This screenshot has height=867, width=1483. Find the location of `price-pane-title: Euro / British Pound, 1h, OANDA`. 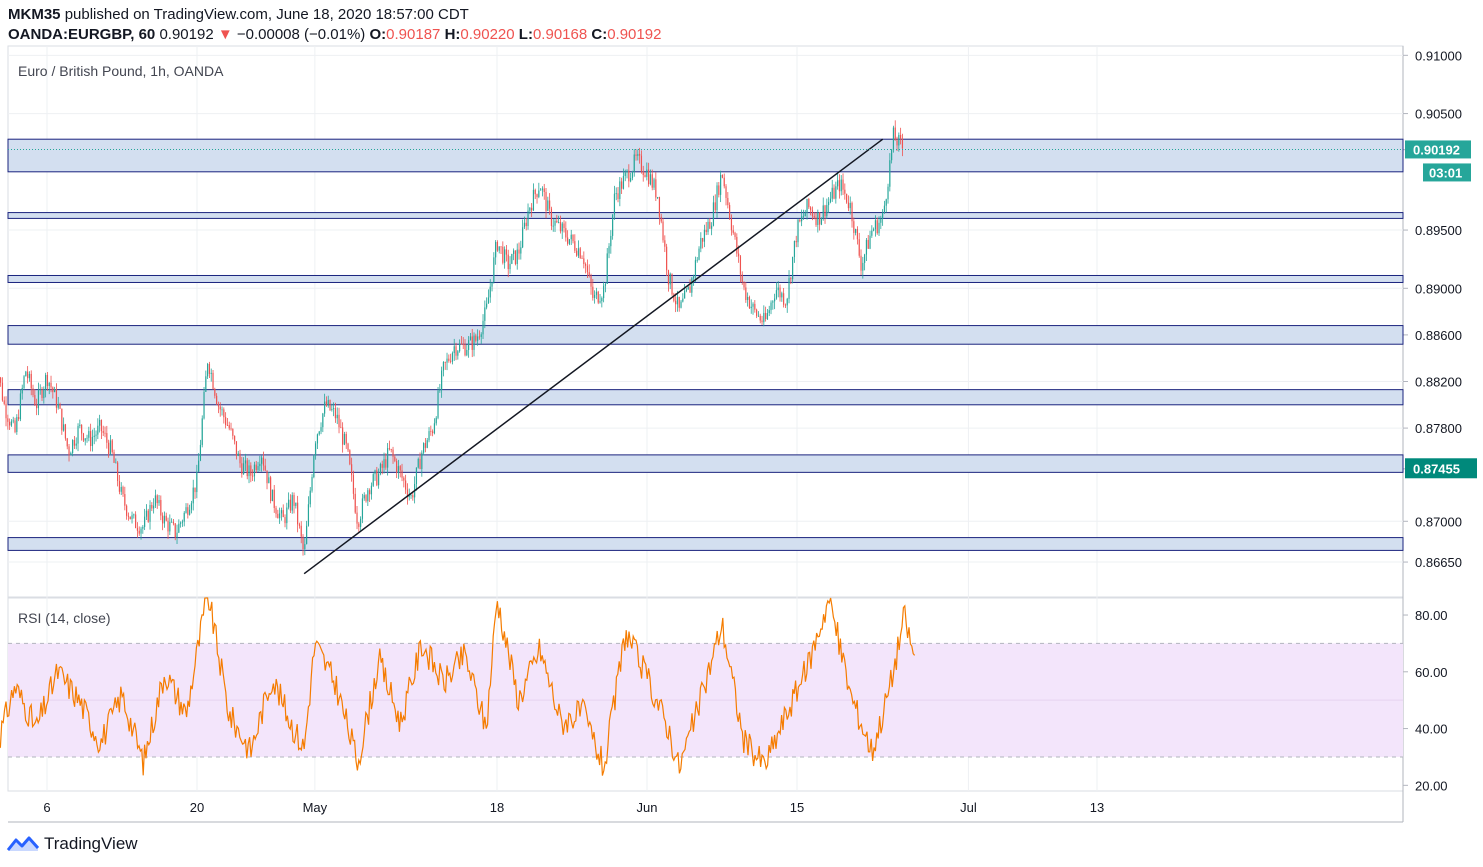

price-pane-title: Euro / British Pound, 1h, OANDA is located at coordinates (121, 71).